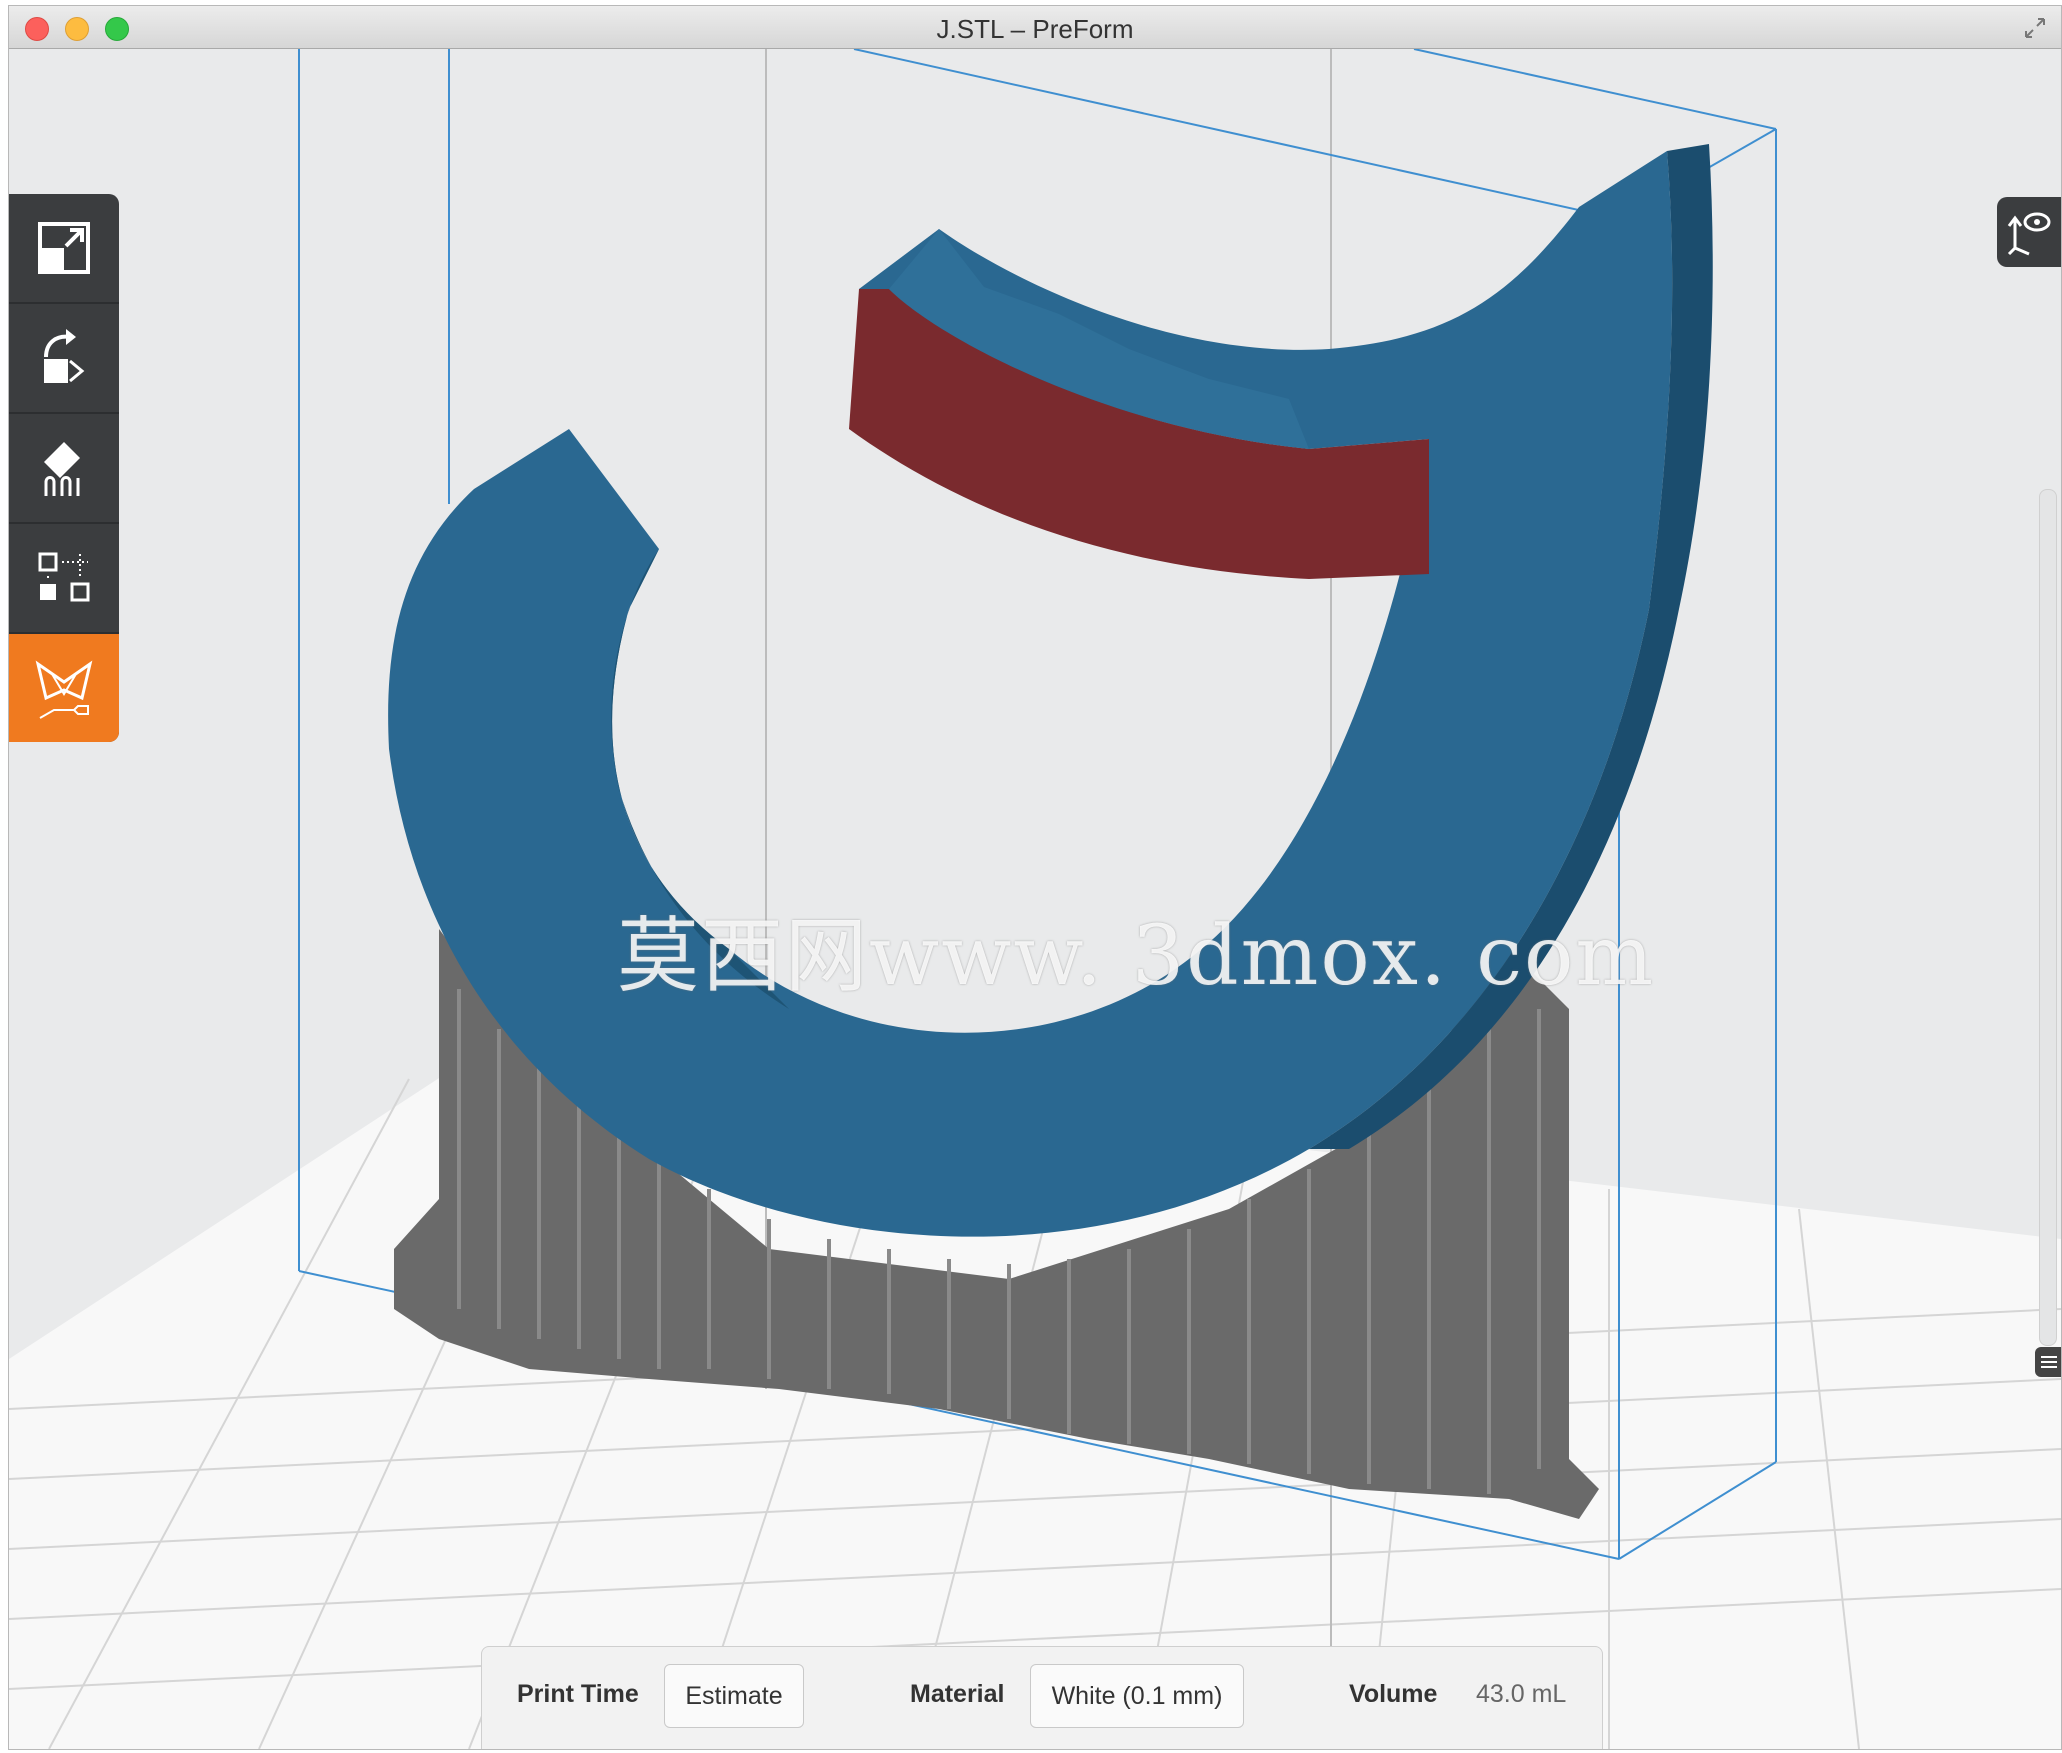 This screenshot has height=1753, width=2062. I want to click on scale-tool, so click(64, 249).